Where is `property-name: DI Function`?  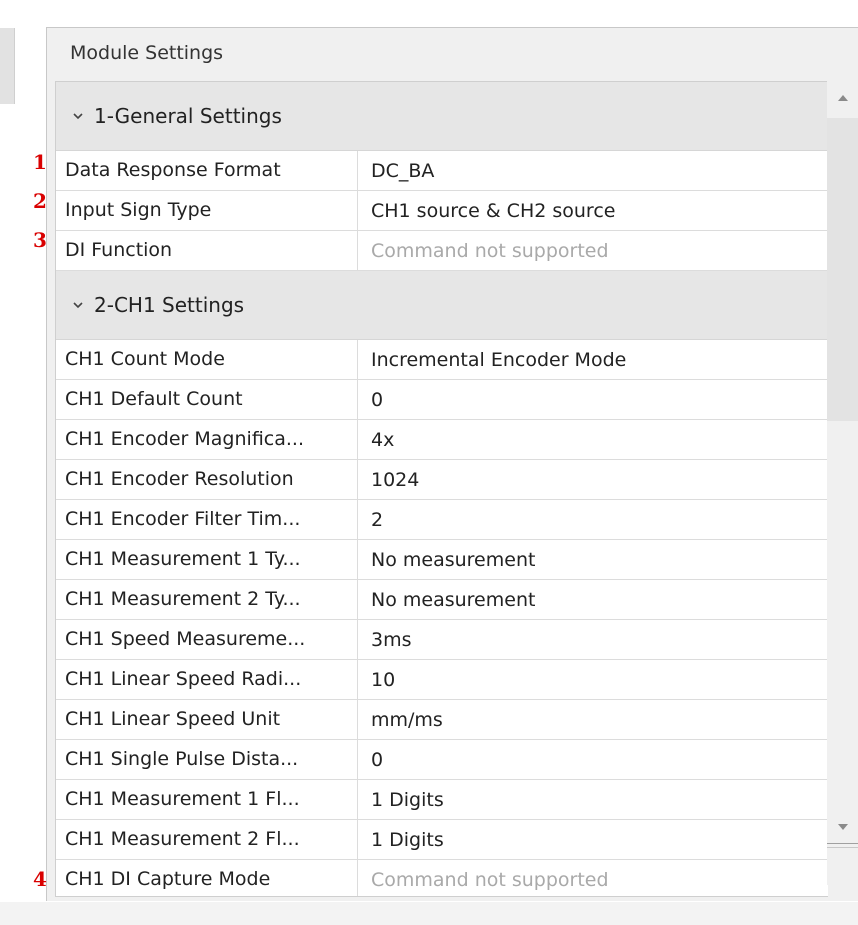
property-name: DI Function is located at coordinates (207, 250).